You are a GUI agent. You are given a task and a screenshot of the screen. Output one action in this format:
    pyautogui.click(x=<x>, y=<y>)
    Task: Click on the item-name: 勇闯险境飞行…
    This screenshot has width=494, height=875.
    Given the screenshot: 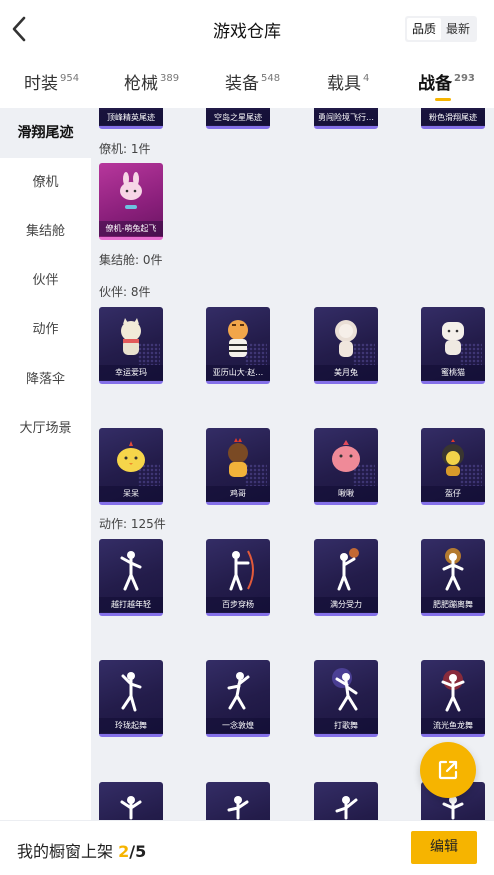 What is the action you would take?
    pyautogui.click(x=346, y=117)
    